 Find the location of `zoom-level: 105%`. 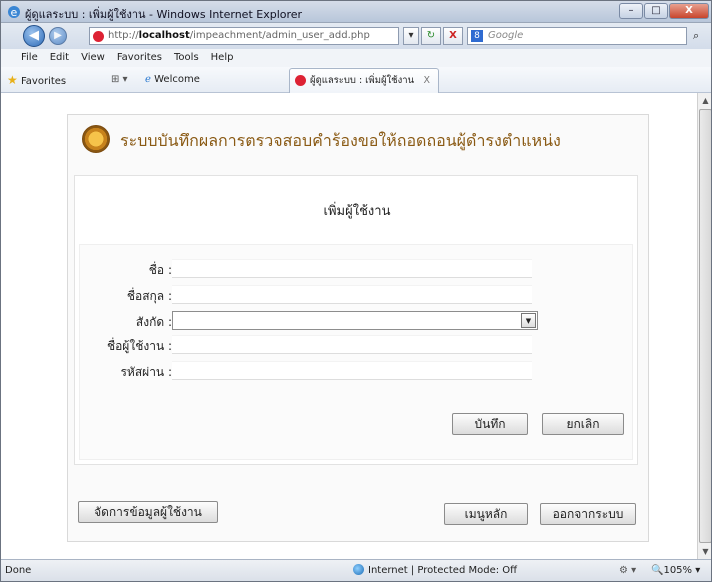

zoom-level: 105% is located at coordinates (678, 570).